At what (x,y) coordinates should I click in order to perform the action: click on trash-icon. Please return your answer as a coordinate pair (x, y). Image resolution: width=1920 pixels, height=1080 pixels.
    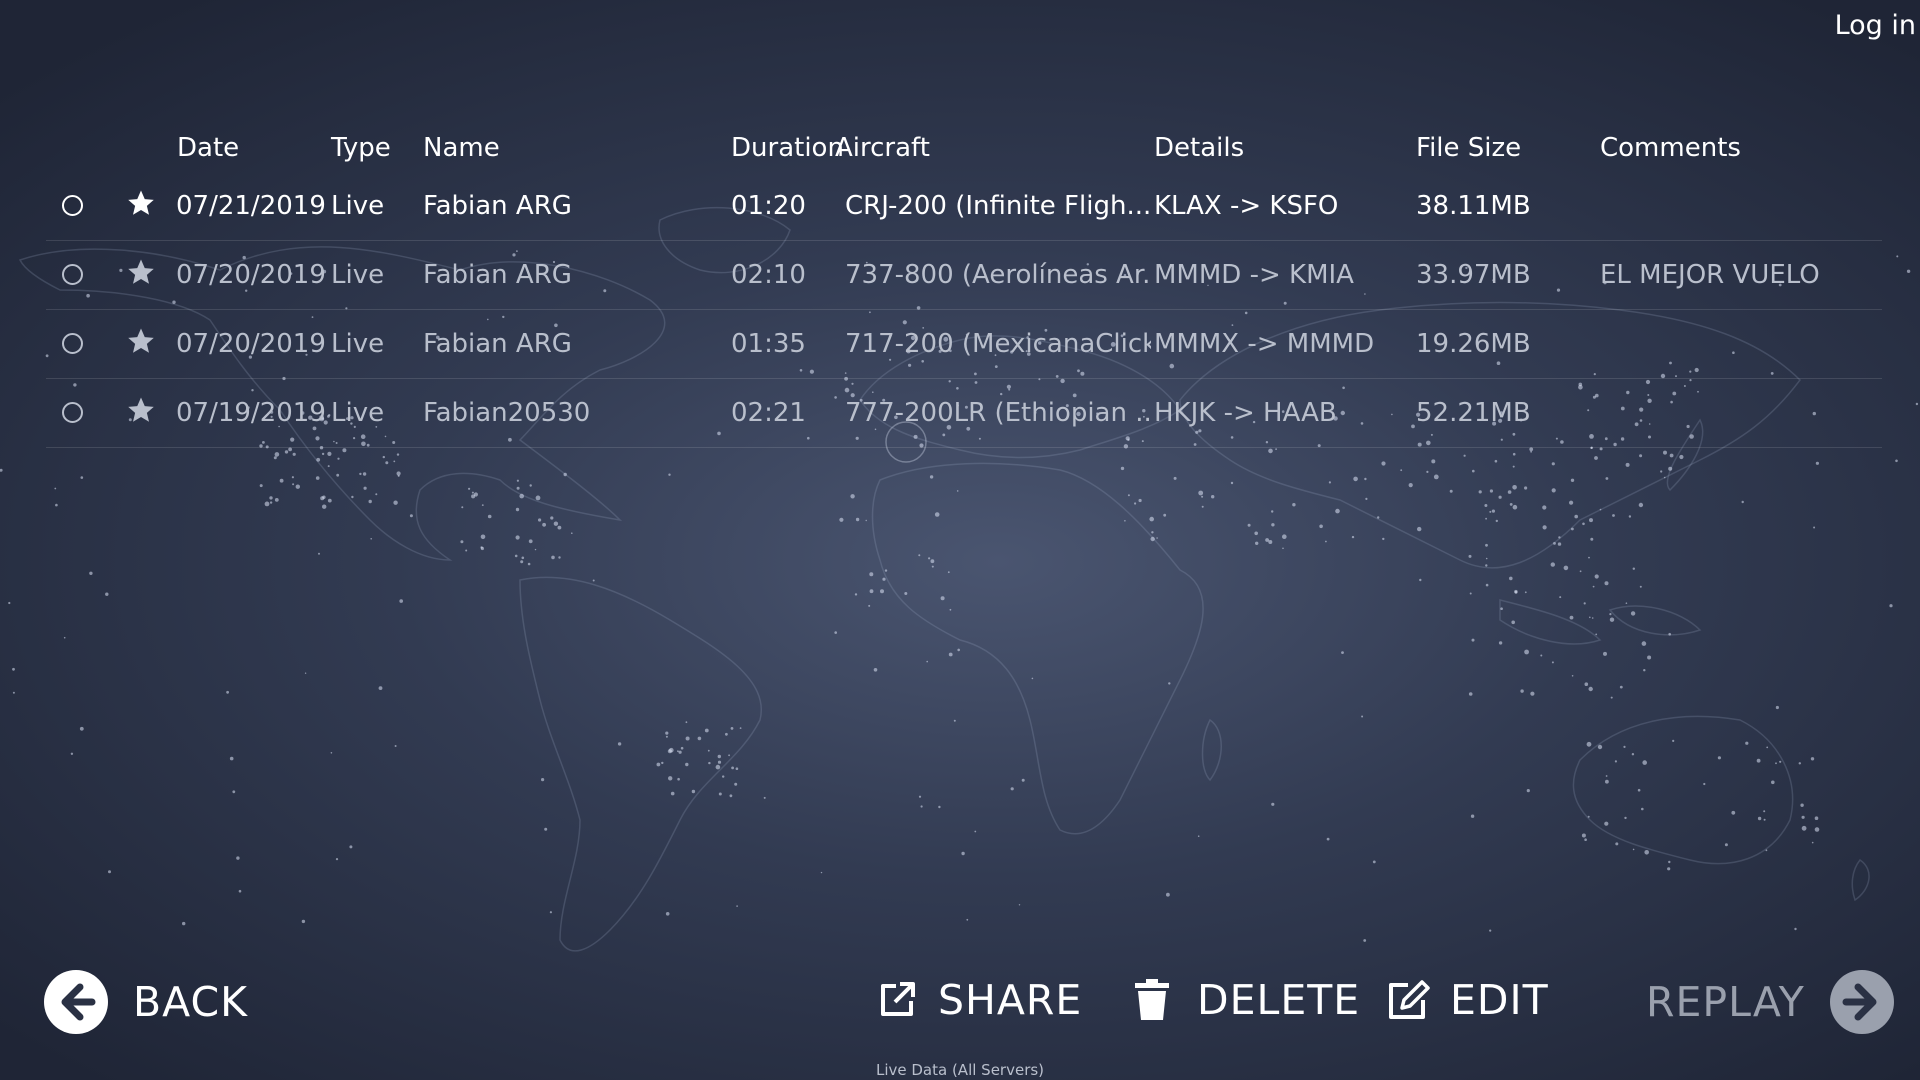
    Looking at the image, I should click on (1152, 999).